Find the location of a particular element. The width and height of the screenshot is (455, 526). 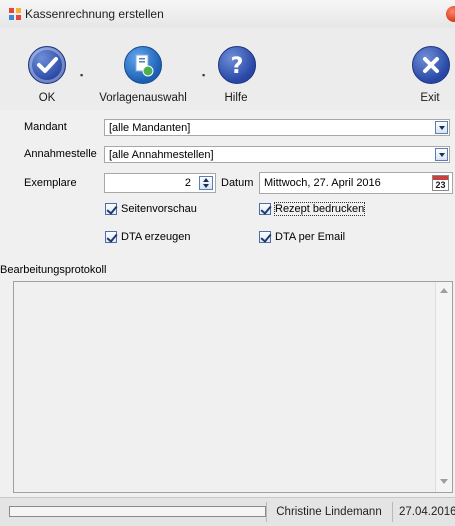

help-icon: ? is located at coordinates (237, 65).